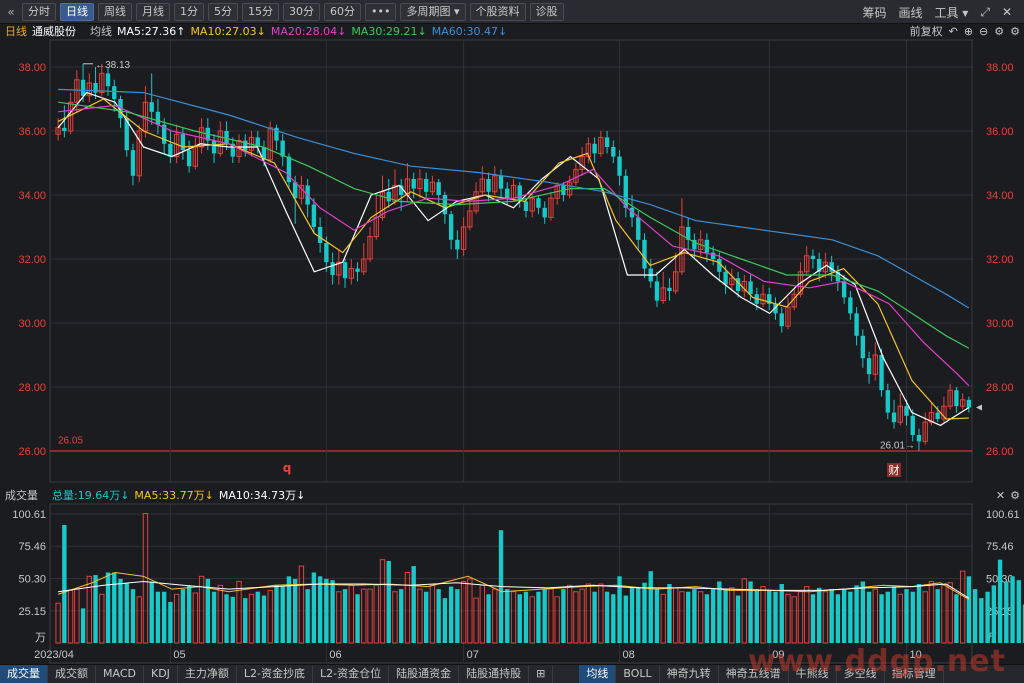 Image resolution: width=1024 pixels, height=683 pixels. Describe the element at coordinates (351, 674) in the screenshot. I see `tab-l2-position: L2-资金仓位` at that location.